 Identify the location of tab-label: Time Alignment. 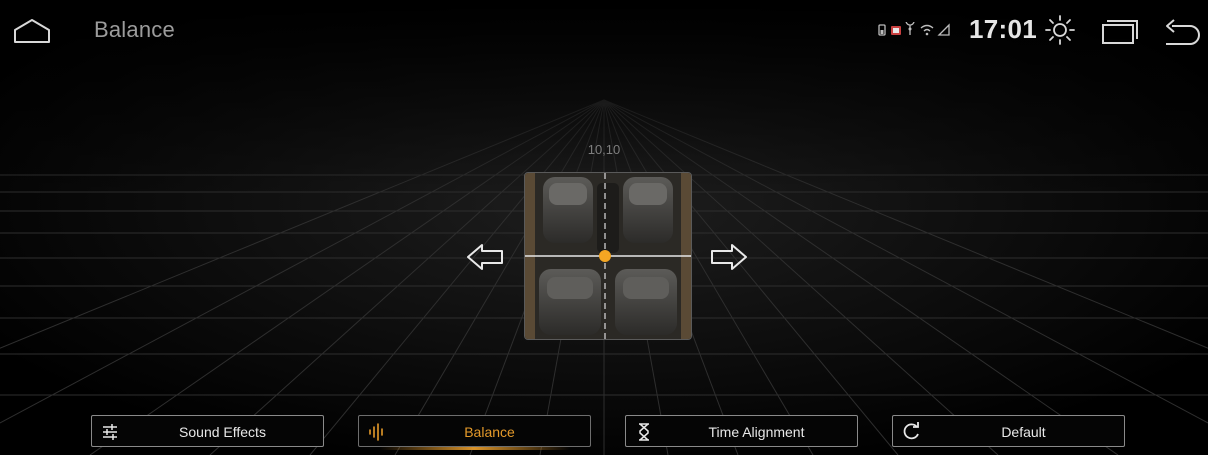
(756, 432).